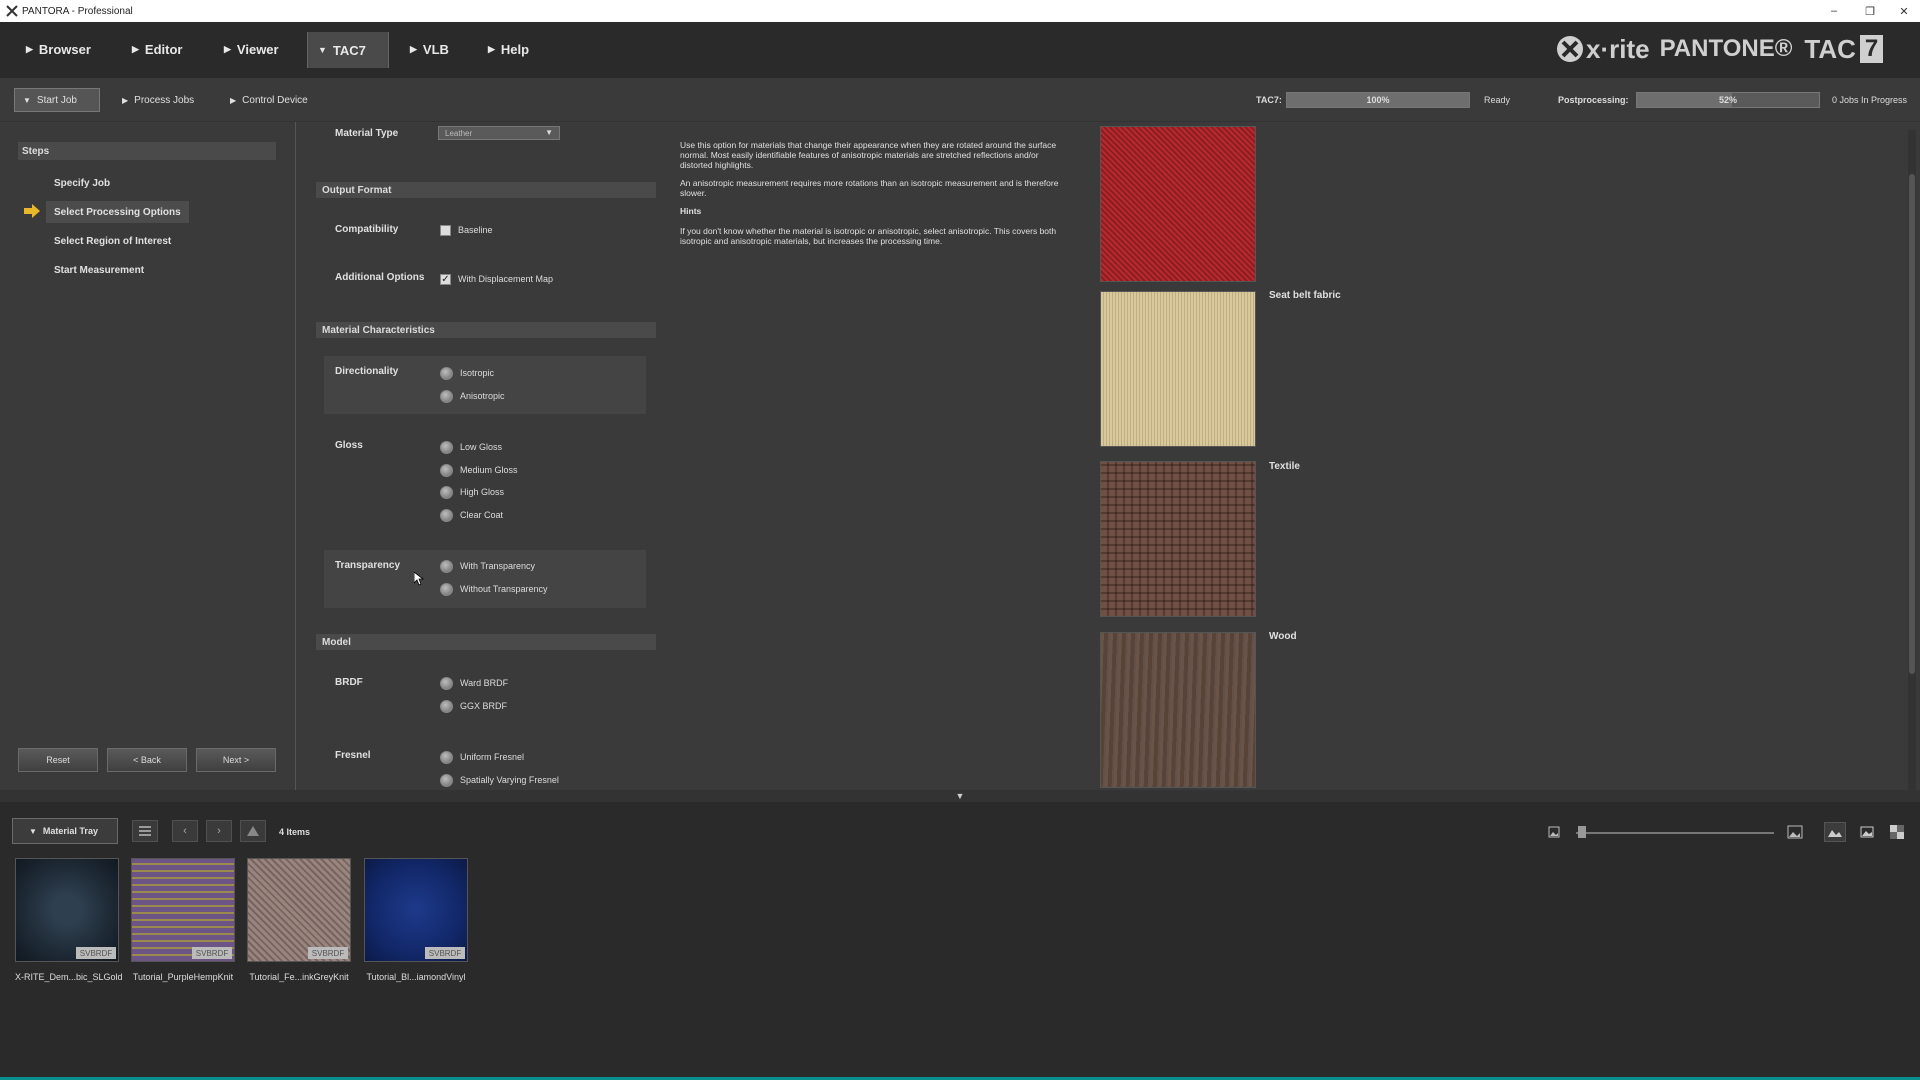 This screenshot has height=1080, width=1920. I want to click on material-tray-tab: ▼ Material Tray, so click(65, 831).